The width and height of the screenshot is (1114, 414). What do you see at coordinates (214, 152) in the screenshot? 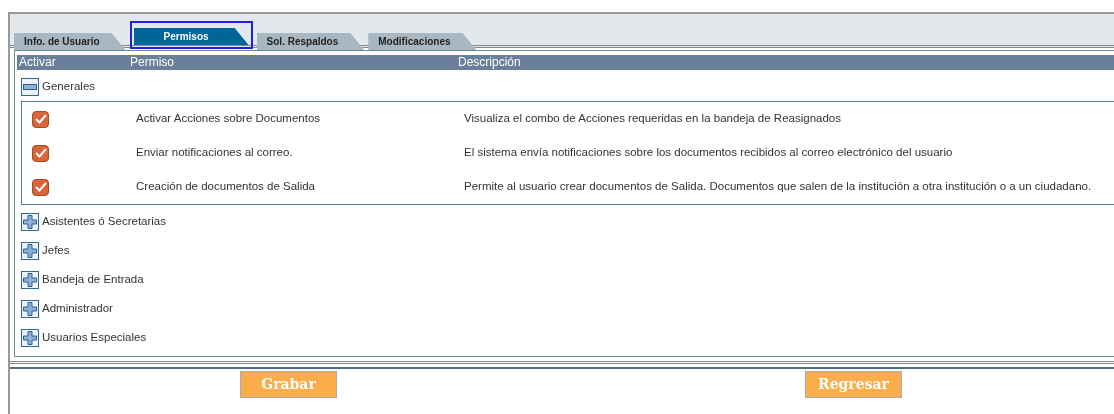
I see `permission-name: Enviar notificaciones al correo.` at bounding box center [214, 152].